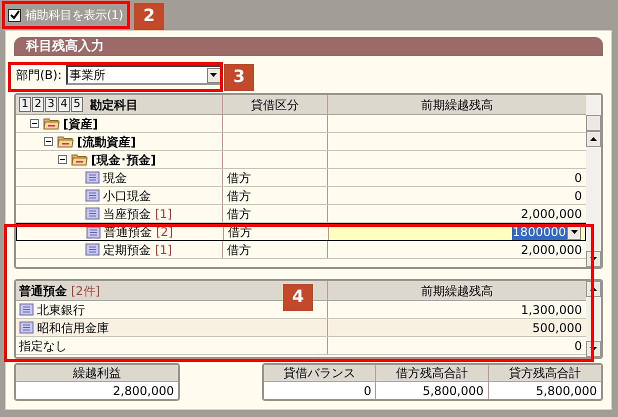 Image resolution: width=618 pixels, height=417 pixels. I want to click on column-header: 貸方残高合計, so click(544, 373).